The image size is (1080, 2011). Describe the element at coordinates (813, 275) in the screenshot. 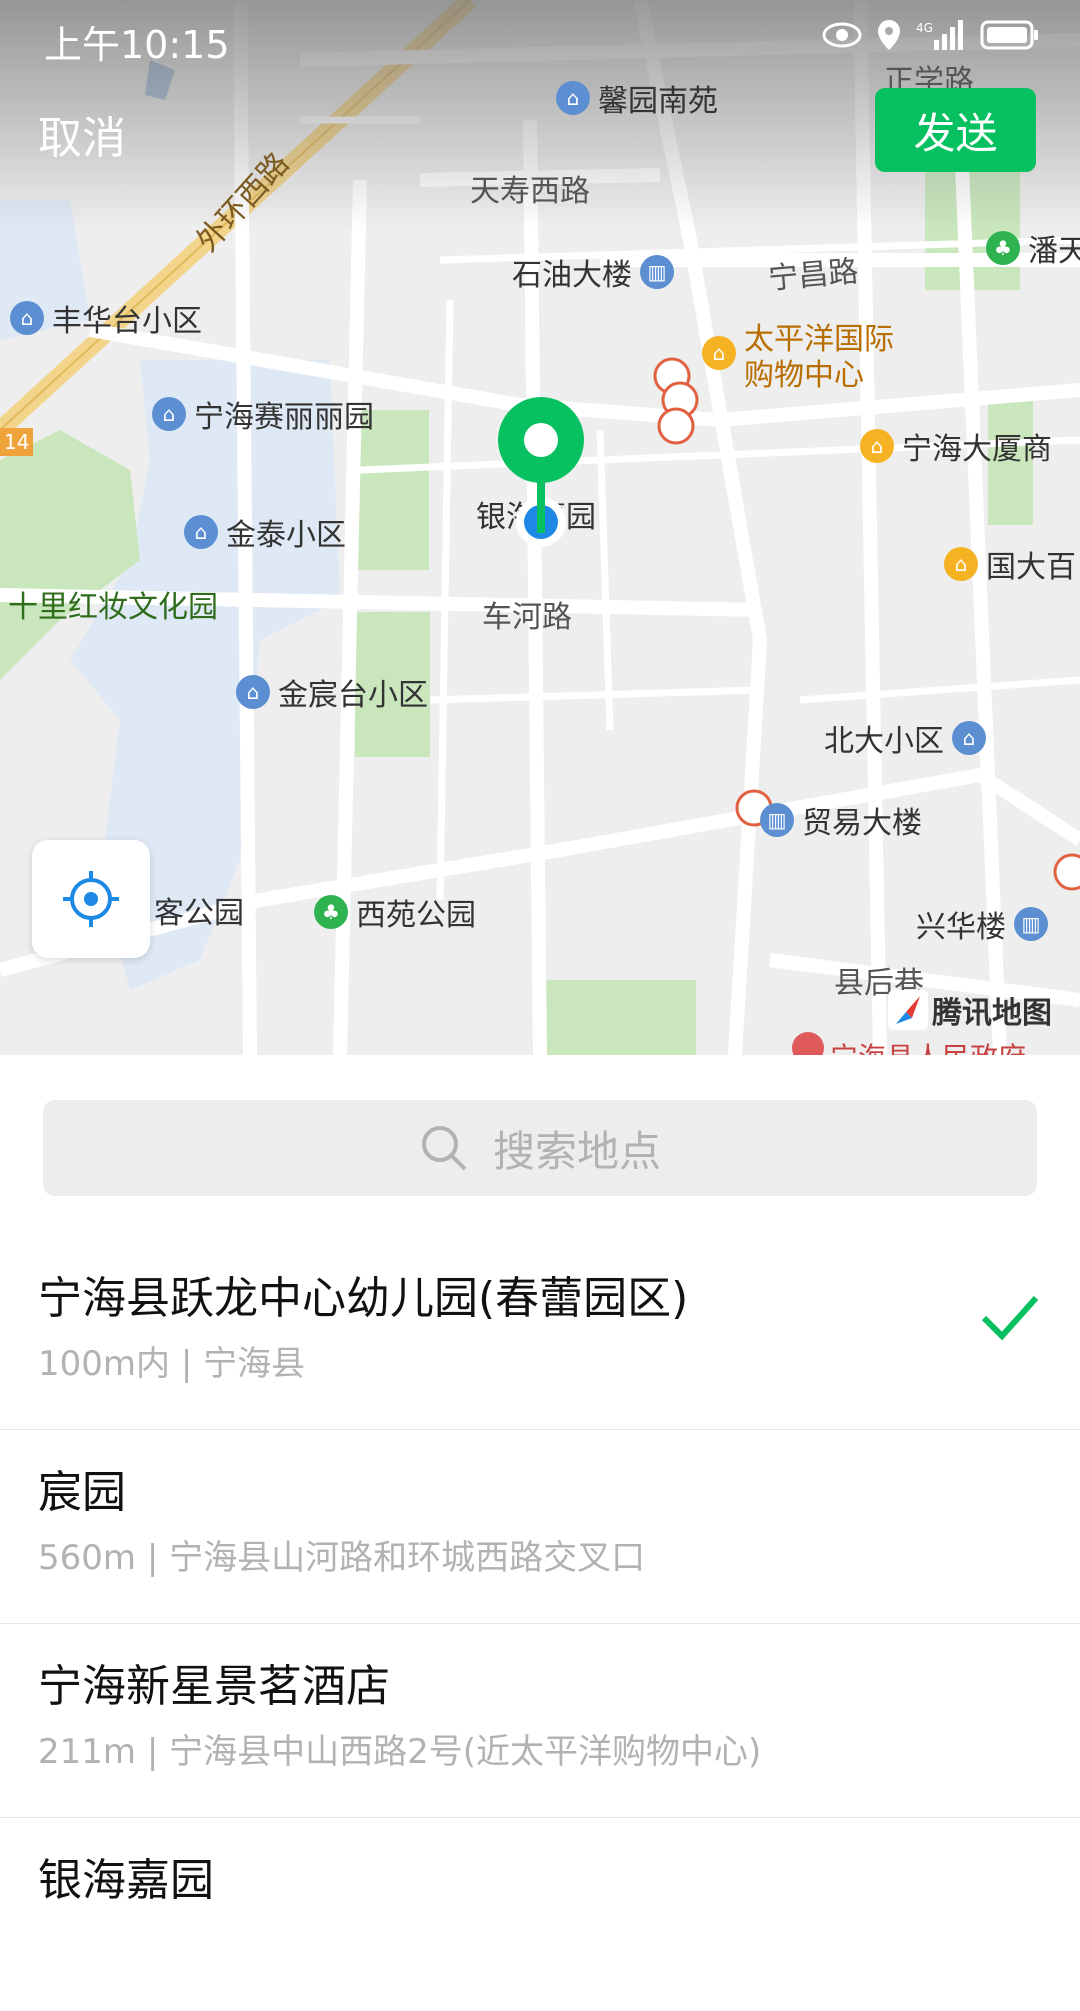

I see `road-label: 宁昌路` at that location.